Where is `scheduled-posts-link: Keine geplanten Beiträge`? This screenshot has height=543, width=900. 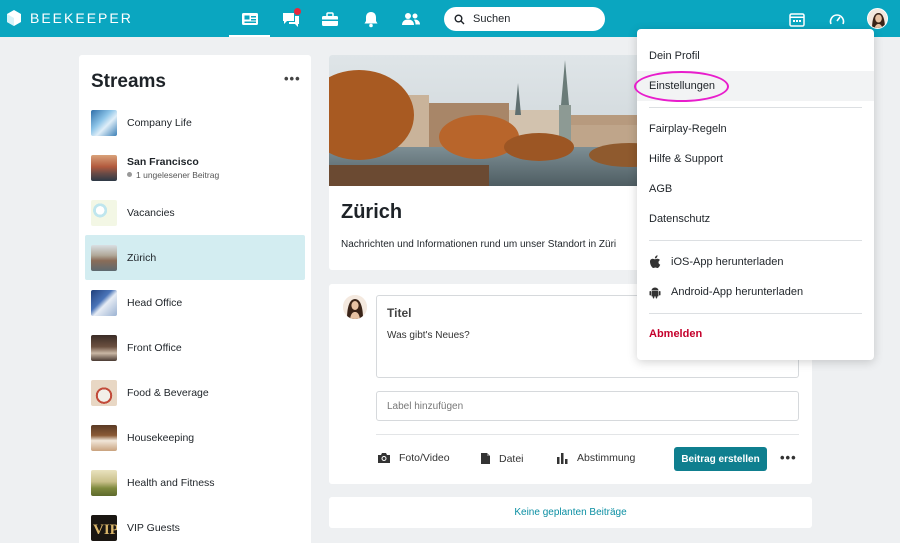
scheduled-posts-link: Keine geplanten Beiträge is located at coordinates (570, 512).